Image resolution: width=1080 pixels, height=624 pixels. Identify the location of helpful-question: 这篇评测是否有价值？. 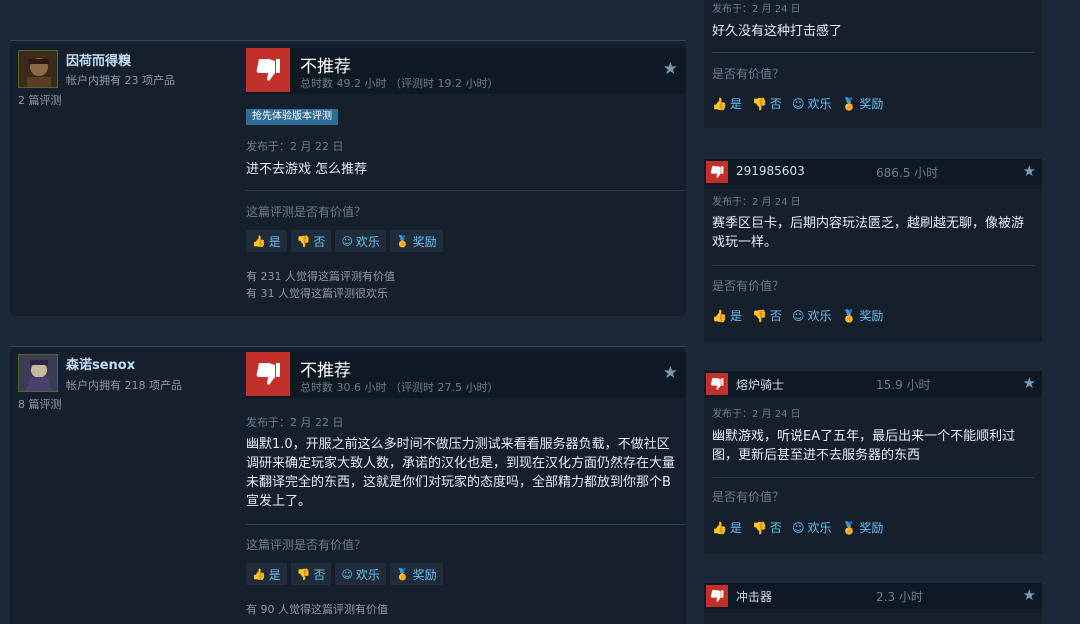
(306, 212).